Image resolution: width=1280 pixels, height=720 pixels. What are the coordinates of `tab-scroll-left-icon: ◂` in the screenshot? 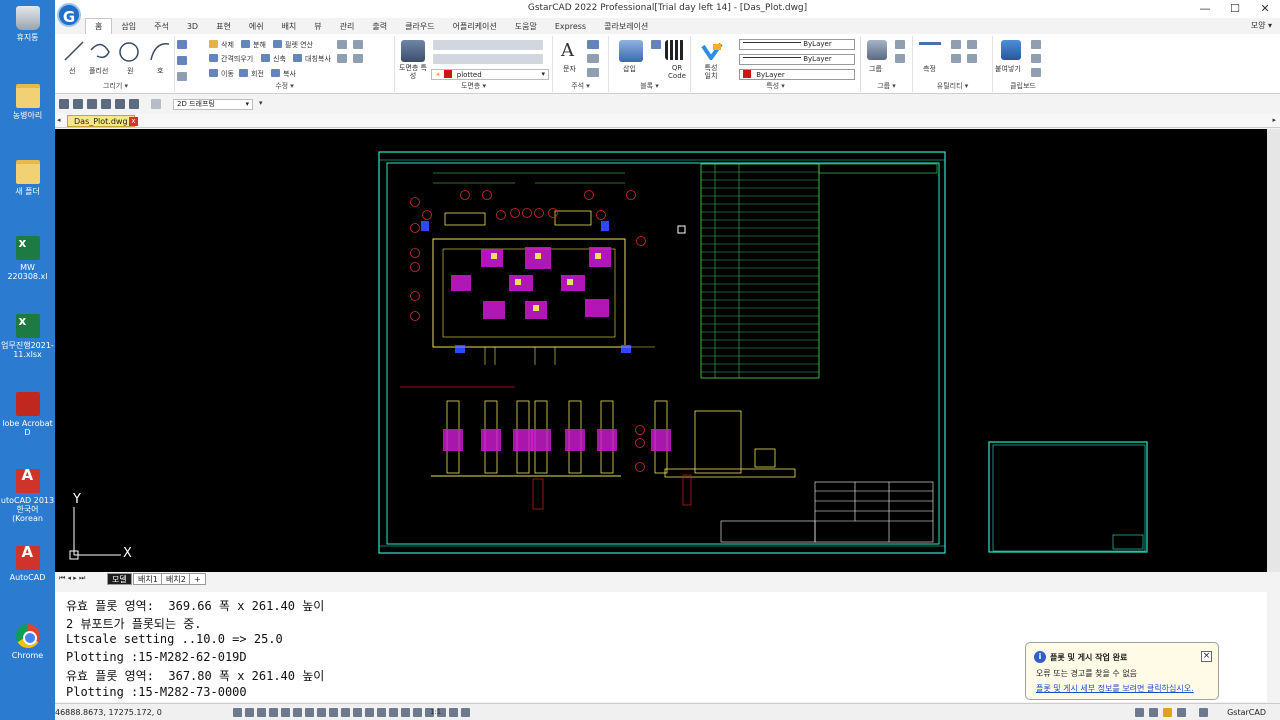 It's located at (59, 120).